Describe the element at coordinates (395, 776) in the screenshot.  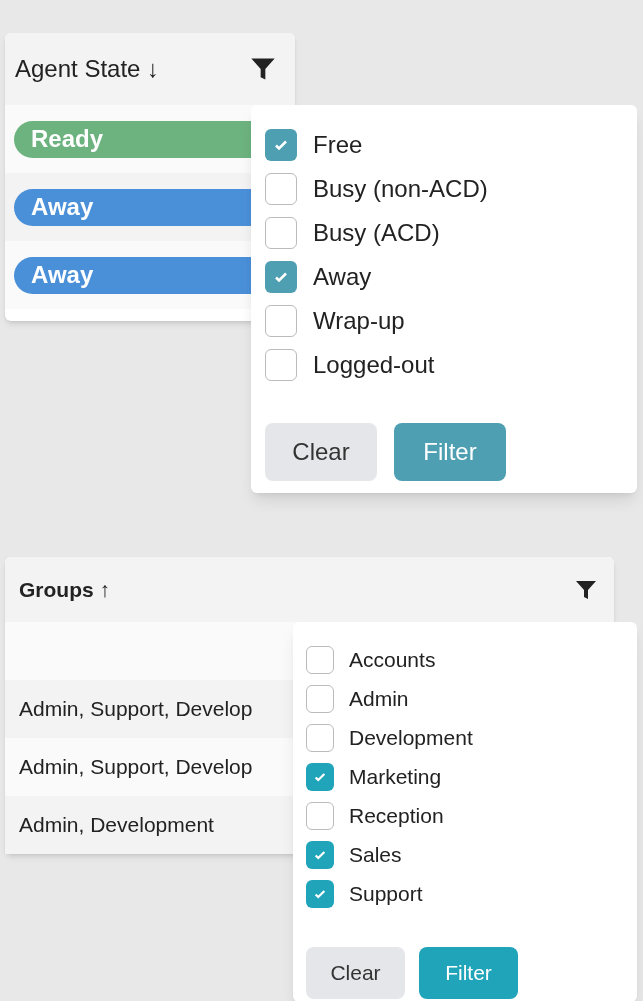
I see `option-label: Marketing` at that location.